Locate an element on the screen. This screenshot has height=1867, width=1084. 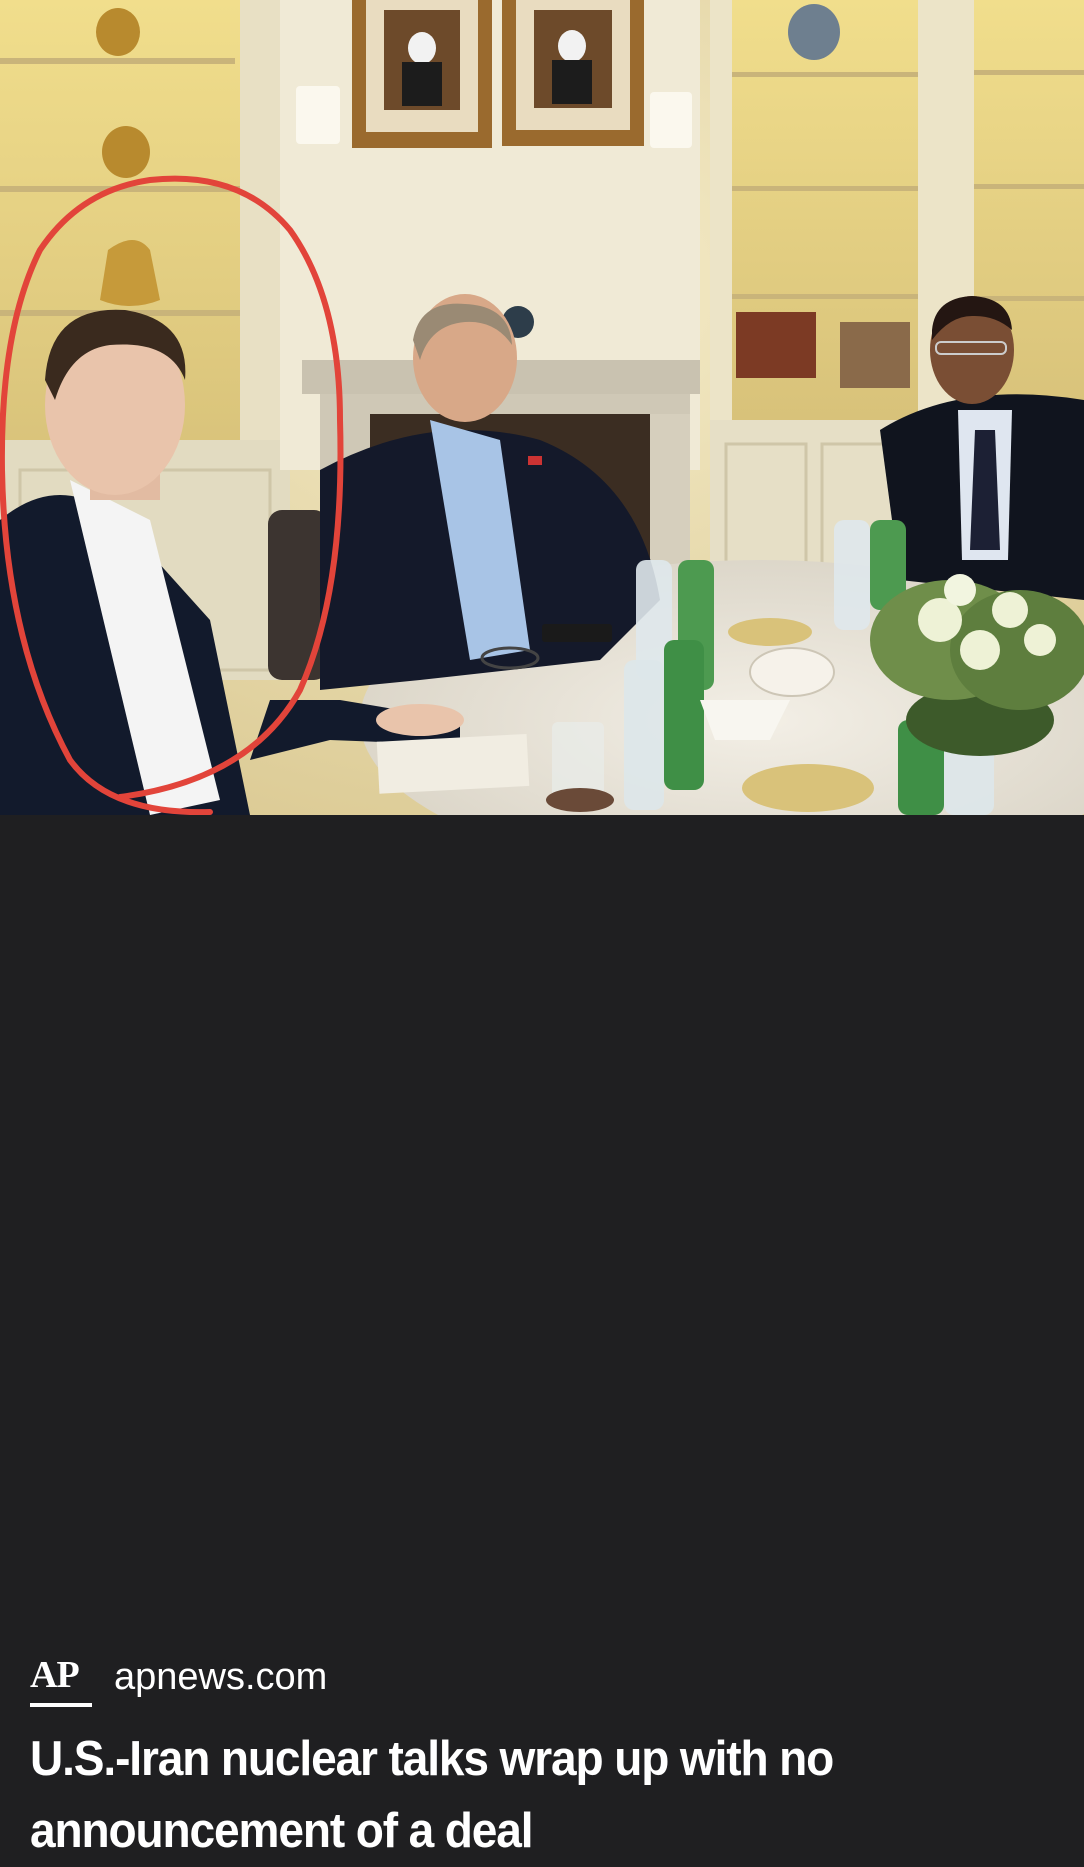
book-row is located at coordinates (875, 355).